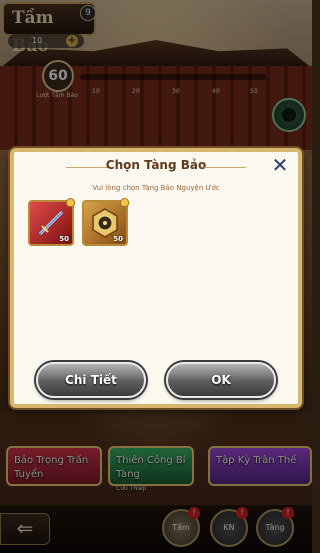  What do you see at coordinates (91, 380) in the screenshot?
I see `detail-button: Chi Tiết` at bounding box center [91, 380].